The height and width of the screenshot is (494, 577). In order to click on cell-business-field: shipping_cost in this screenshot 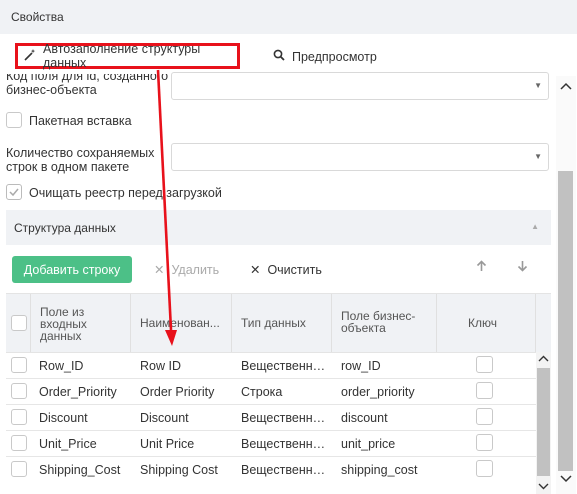, I will do `click(379, 470)`.